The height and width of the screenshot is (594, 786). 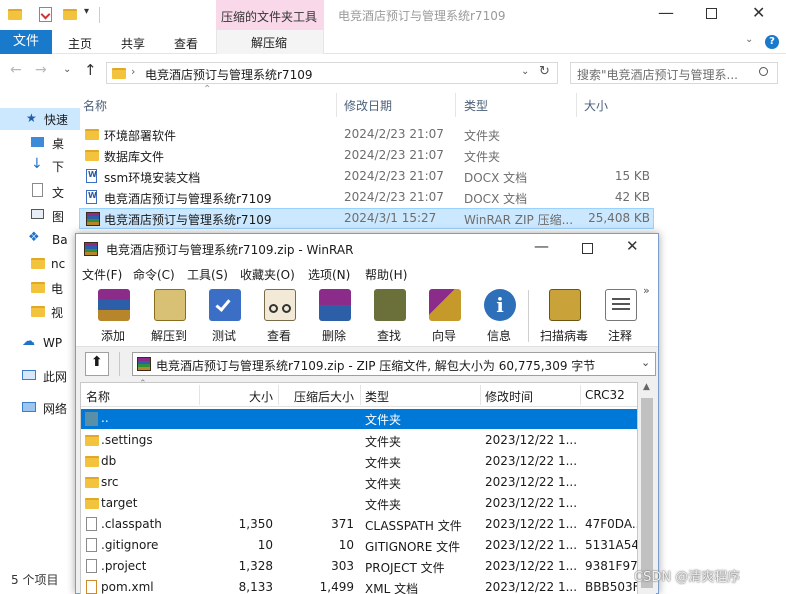 What do you see at coordinates (386, 274) in the screenshot?
I see `menu-help: 帮助(H)` at bounding box center [386, 274].